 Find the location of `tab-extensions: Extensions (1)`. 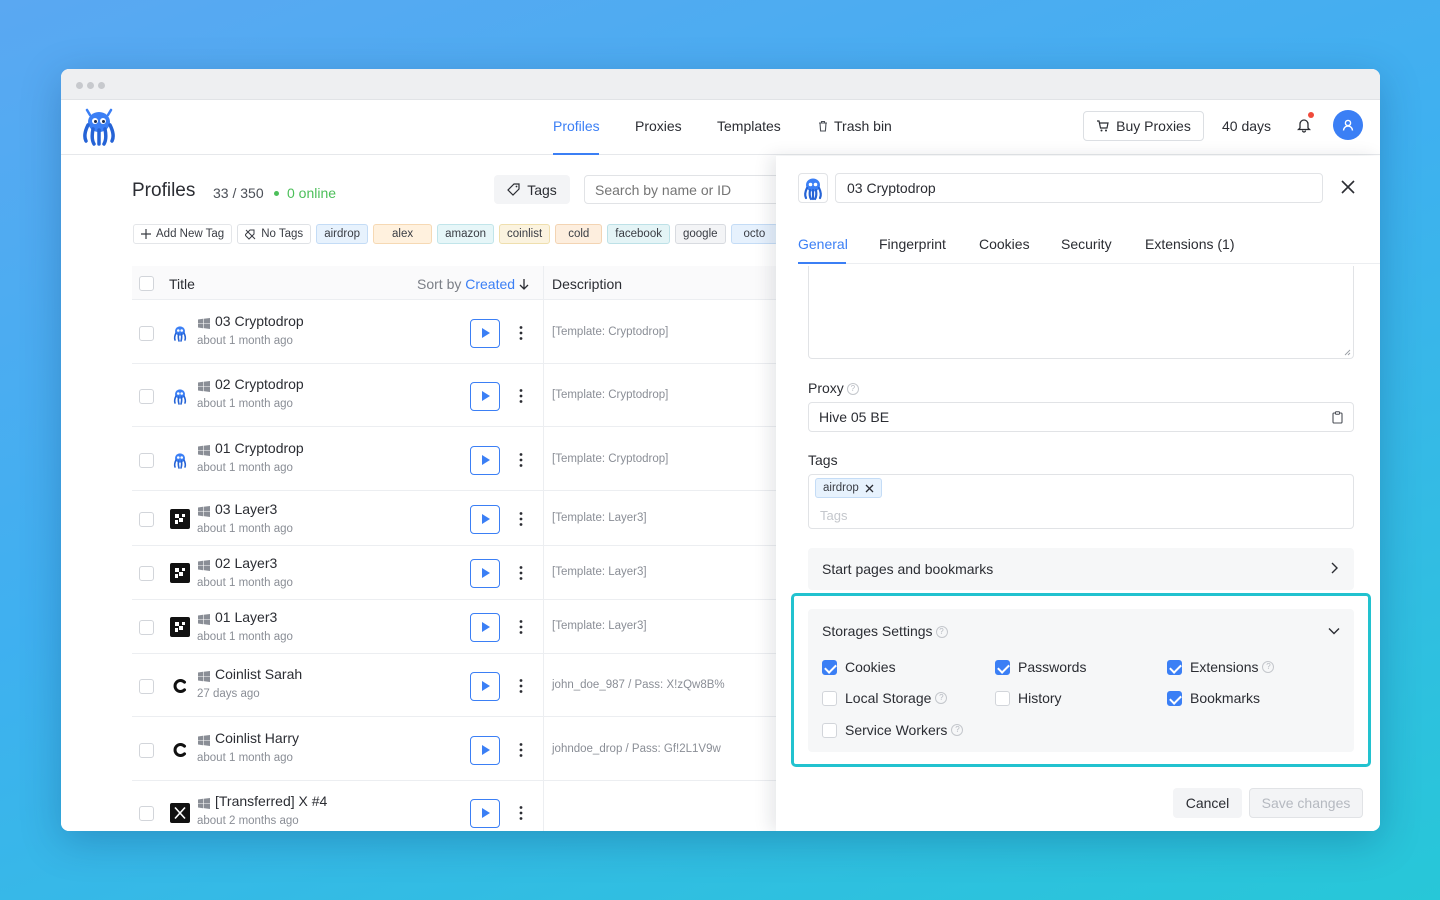

tab-extensions: Extensions (1) is located at coordinates (1189, 244).